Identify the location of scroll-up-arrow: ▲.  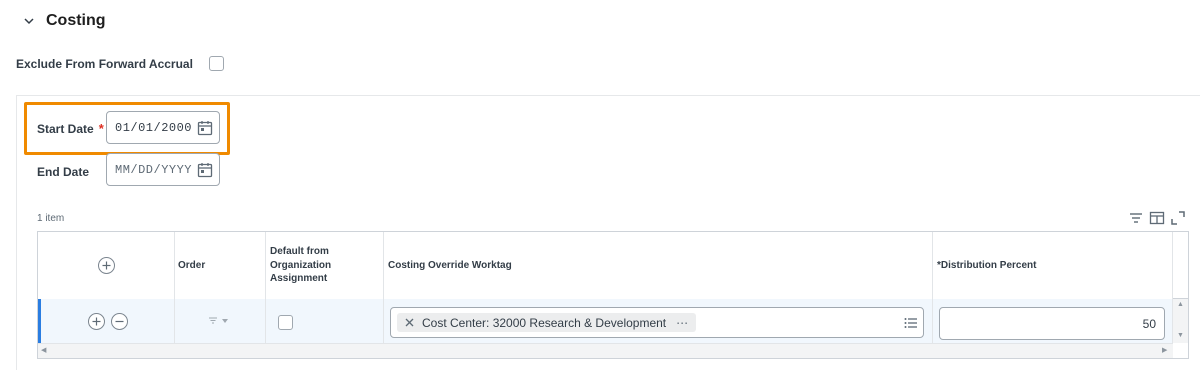
(1180, 304).